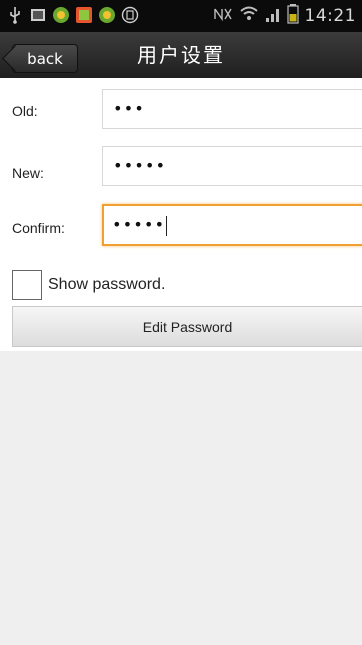 This screenshot has width=362, height=645. What do you see at coordinates (232, 109) in the screenshot?
I see `old-password-input: •••` at bounding box center [232, 109].